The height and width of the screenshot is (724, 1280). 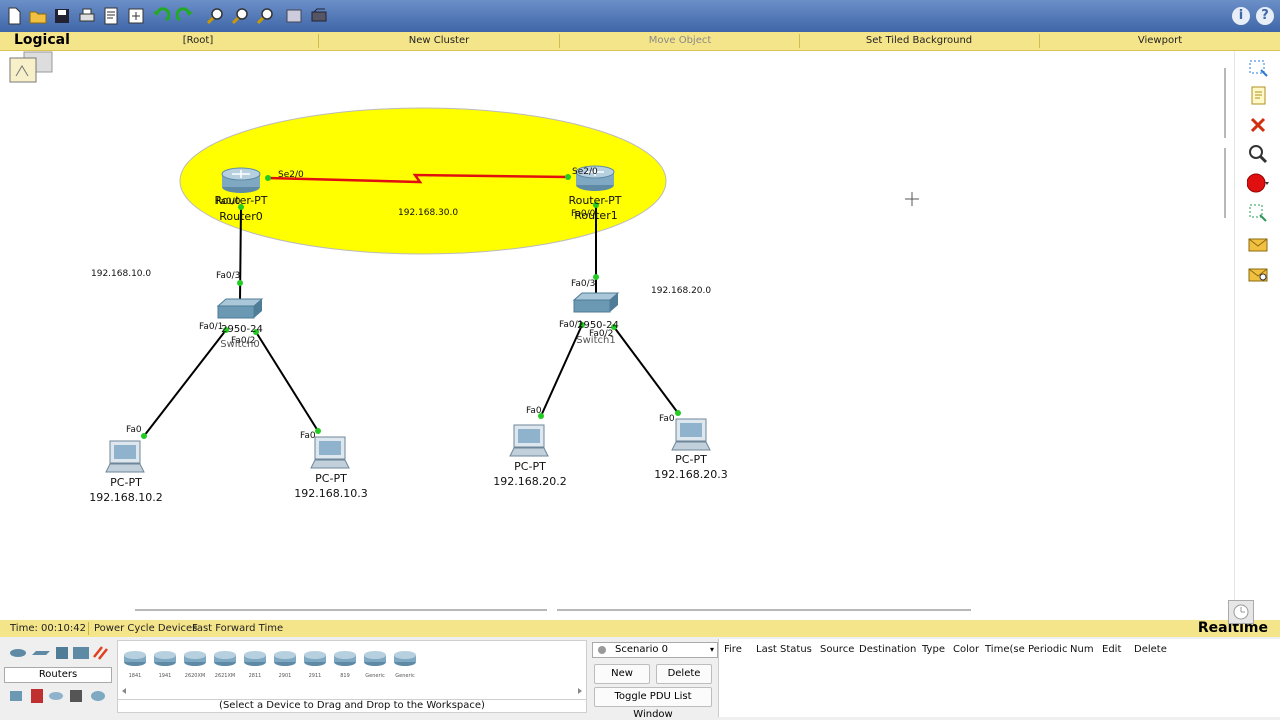 What do you see at coordinates (145, 628) in the screenshot?
I see `power-cycle-button: Power Cycle Devices` at bounding box center [145, 628].